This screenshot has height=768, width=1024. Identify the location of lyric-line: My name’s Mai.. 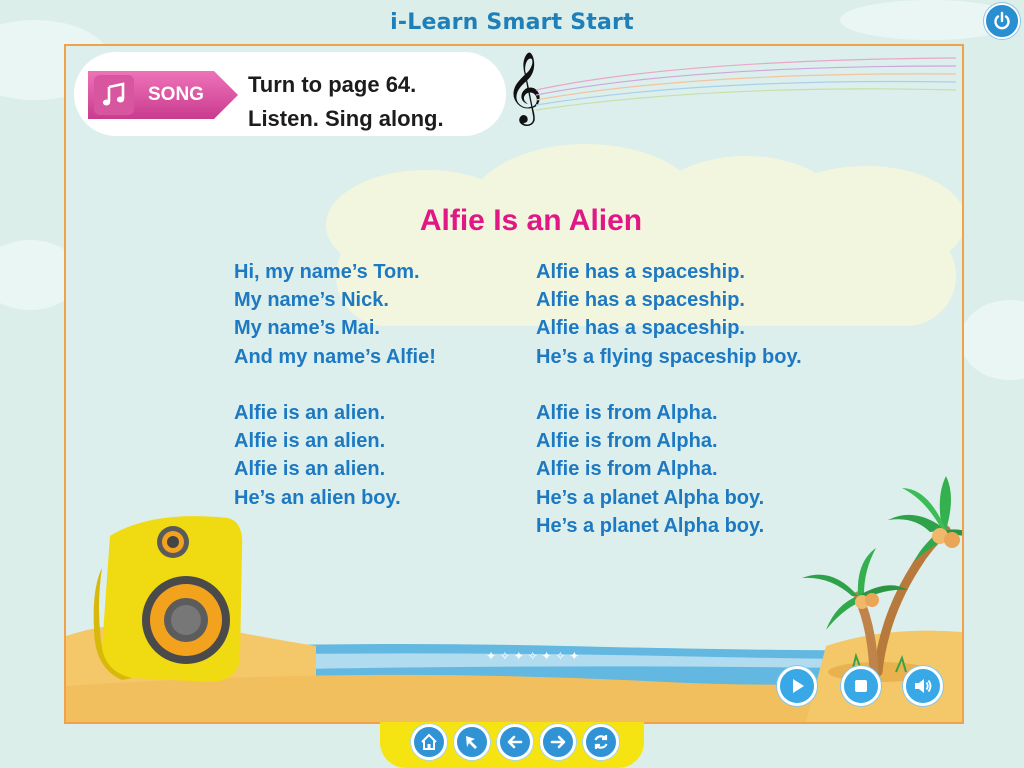
(307, 328).